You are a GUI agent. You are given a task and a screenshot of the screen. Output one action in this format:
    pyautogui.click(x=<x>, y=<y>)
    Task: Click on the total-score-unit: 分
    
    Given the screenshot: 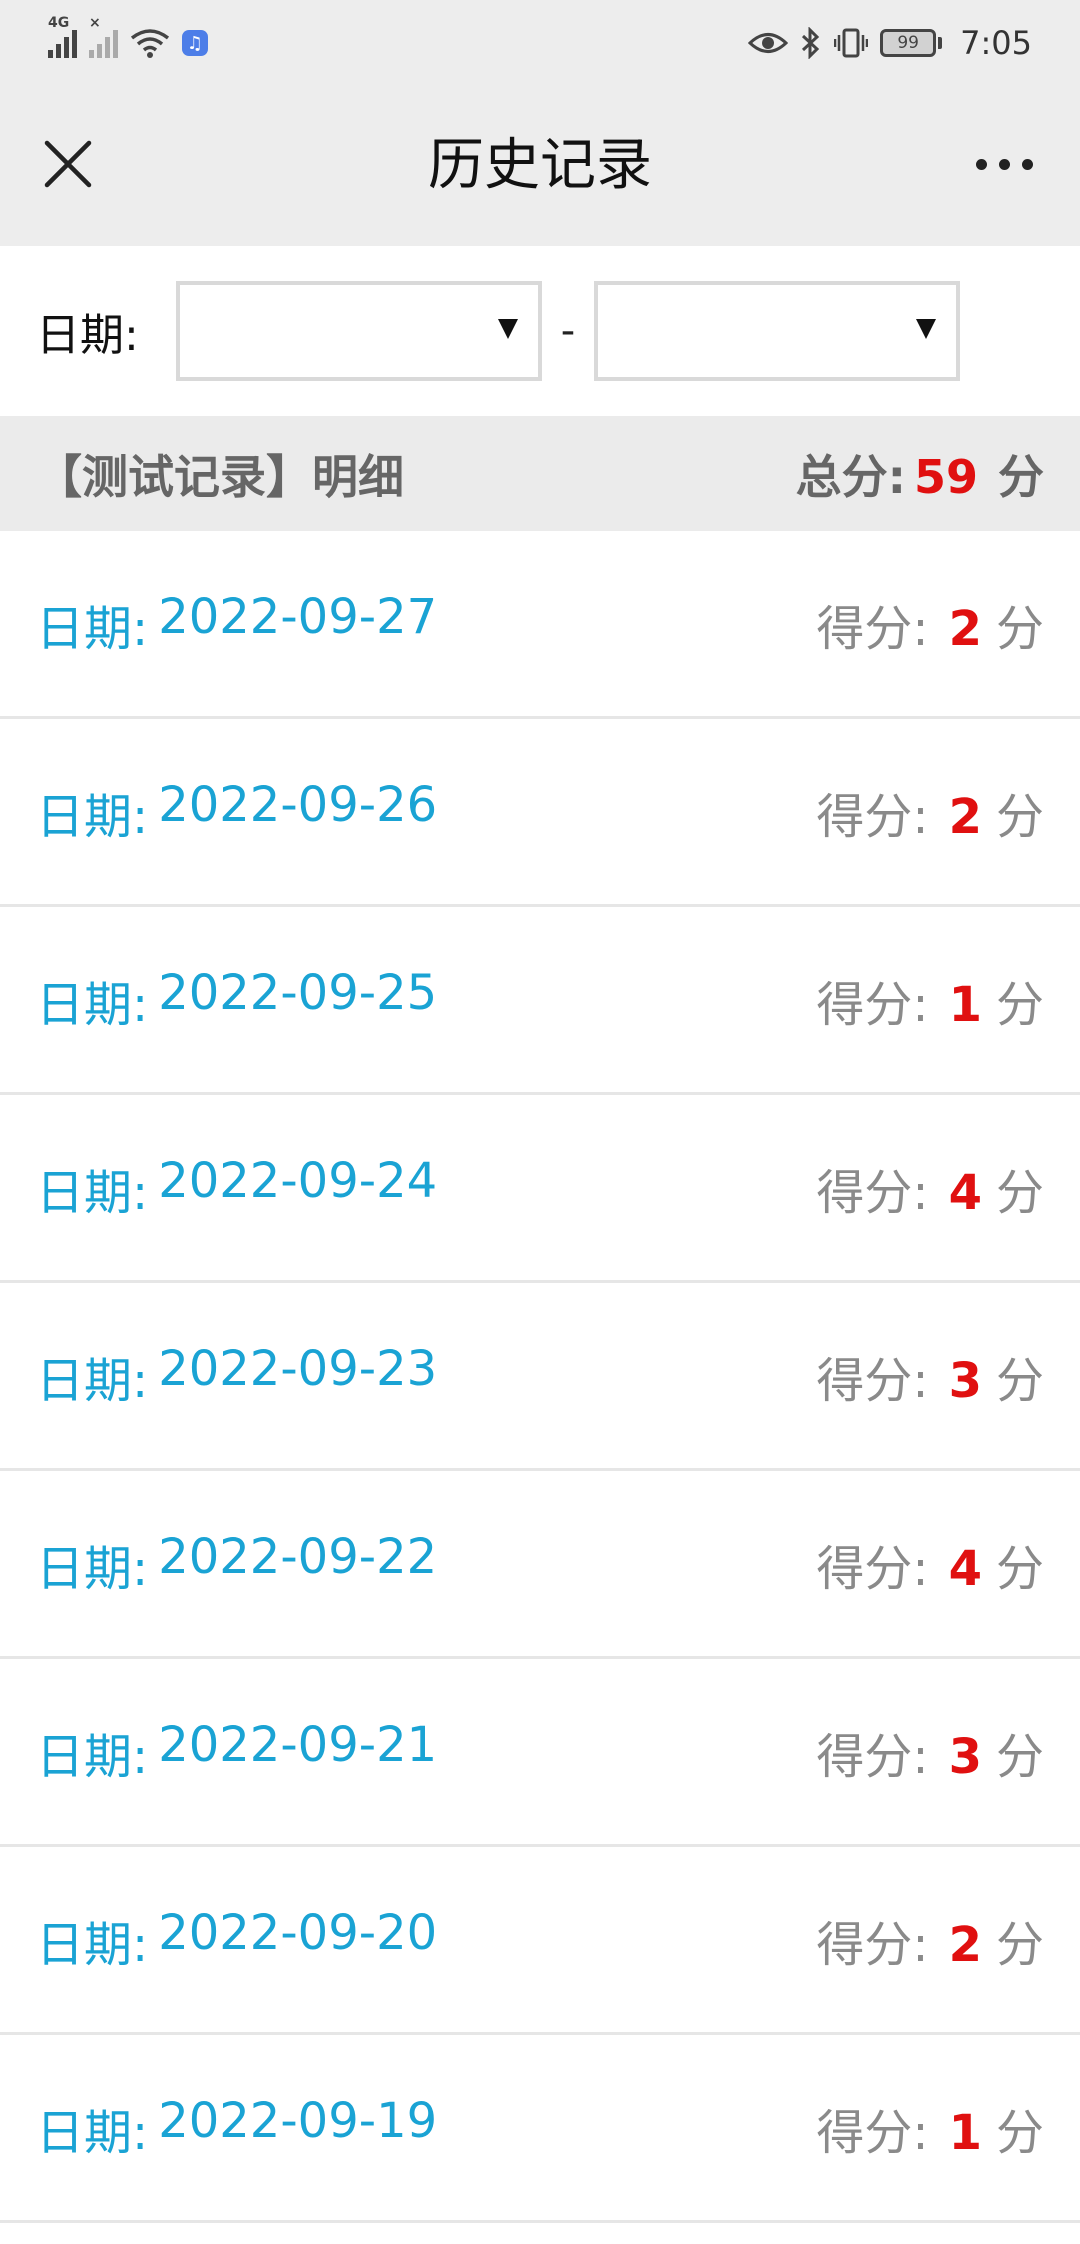 What is the action you would take?
    pyautogui.click(x=1021, y=476)
    